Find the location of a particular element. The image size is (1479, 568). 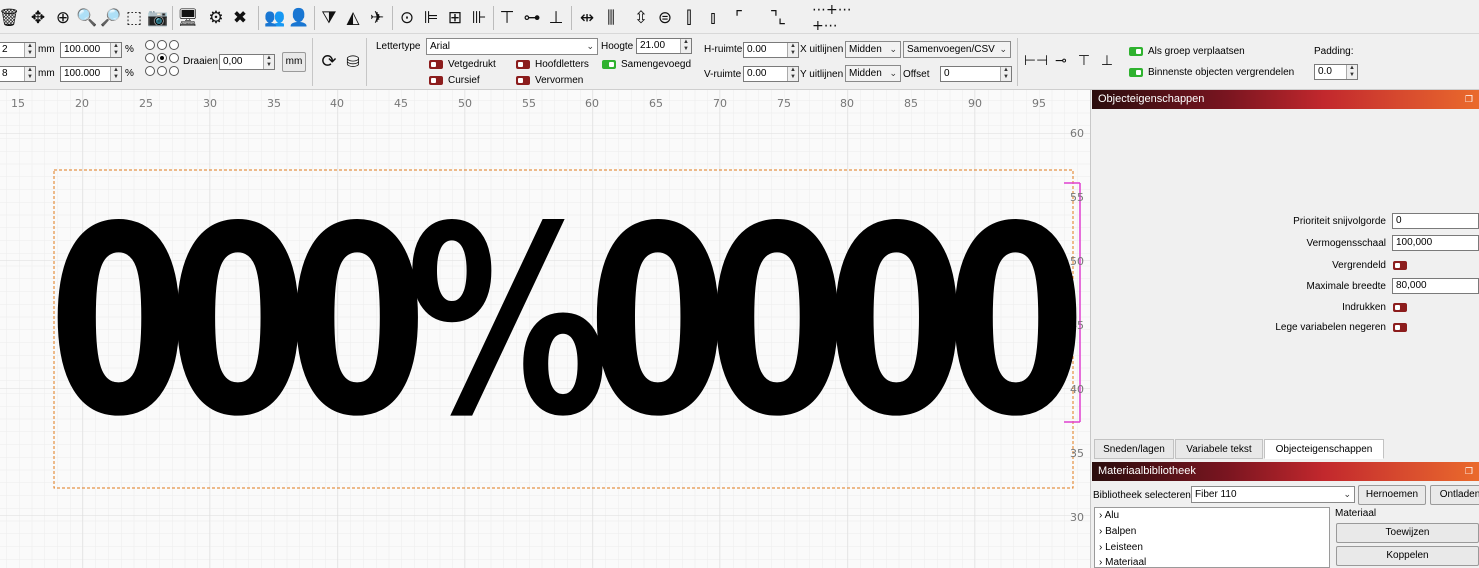

select-rect-icon: ⬚ is located at coordinates (134, 18).